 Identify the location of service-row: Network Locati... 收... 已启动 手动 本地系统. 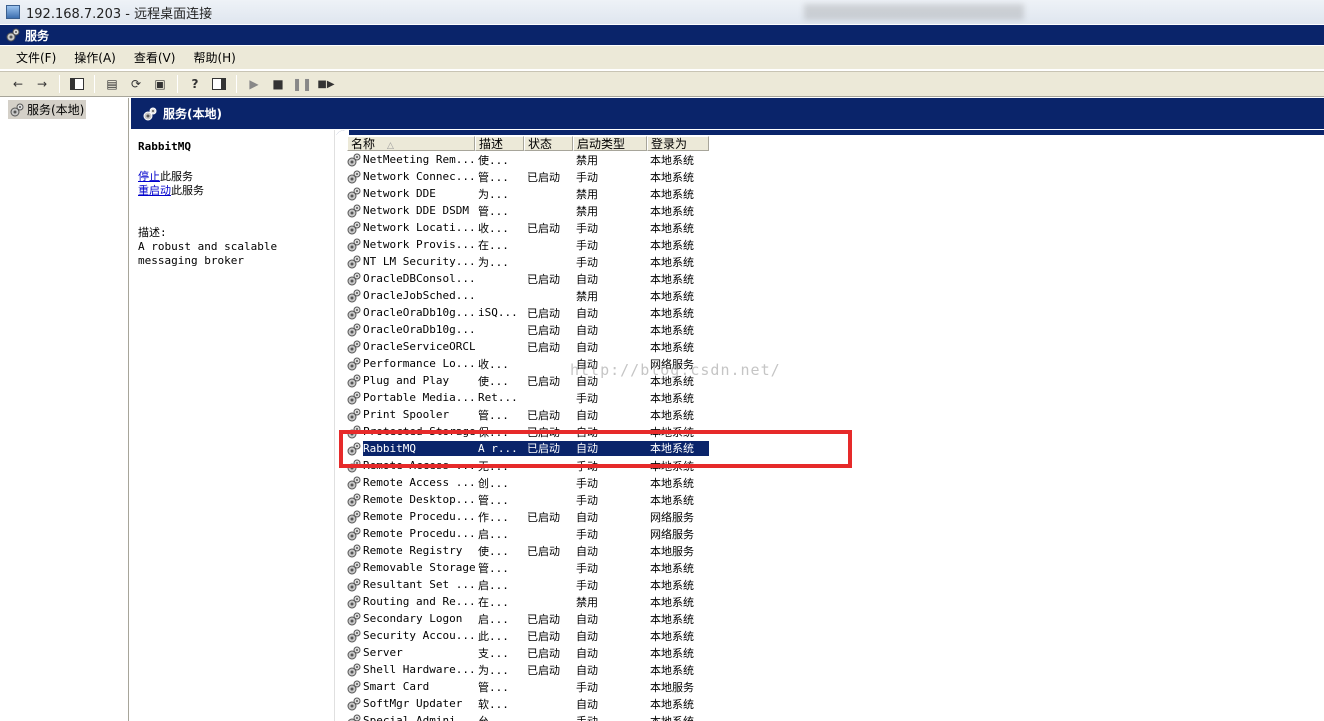
(528, 227).